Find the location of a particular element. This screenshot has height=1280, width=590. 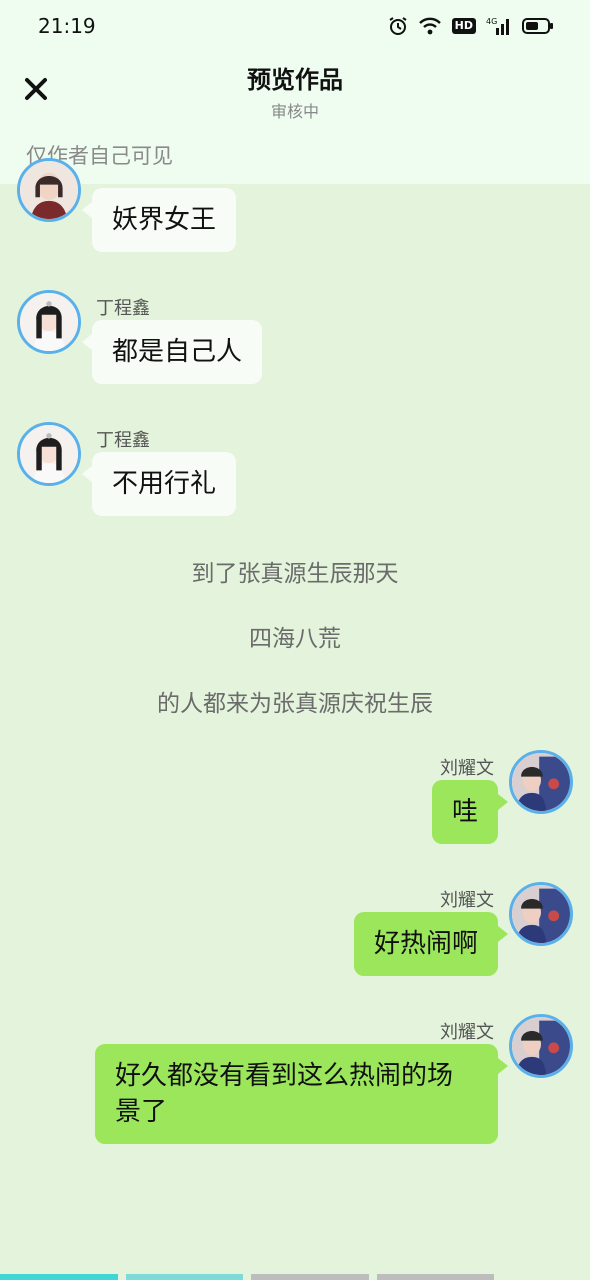

signal-icon: 4G is located at coordinates (497, 26).